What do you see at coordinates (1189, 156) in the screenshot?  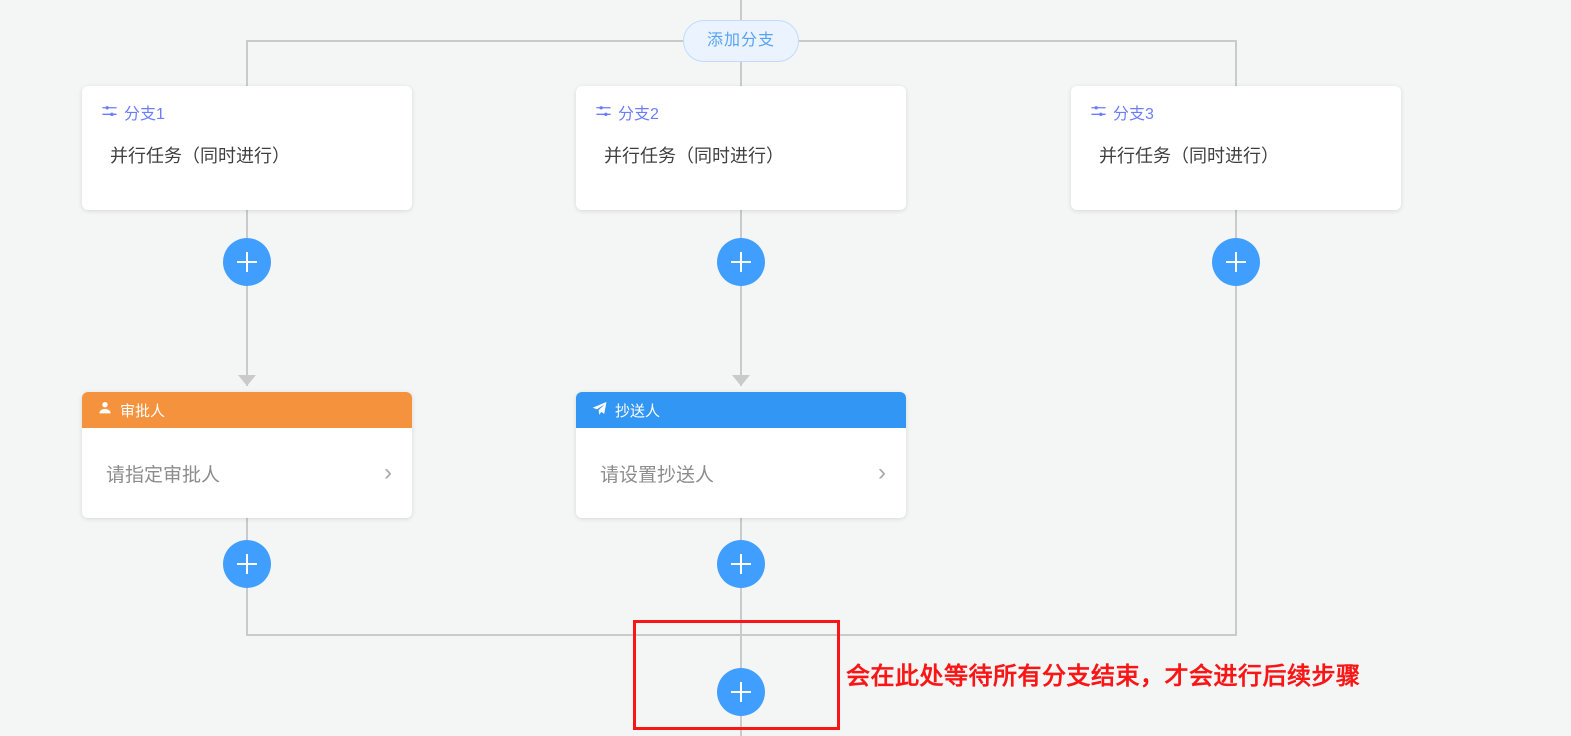 I see `branch-card-3-body: 并行任务（同时进行）` at bounding box center [1189, 156].